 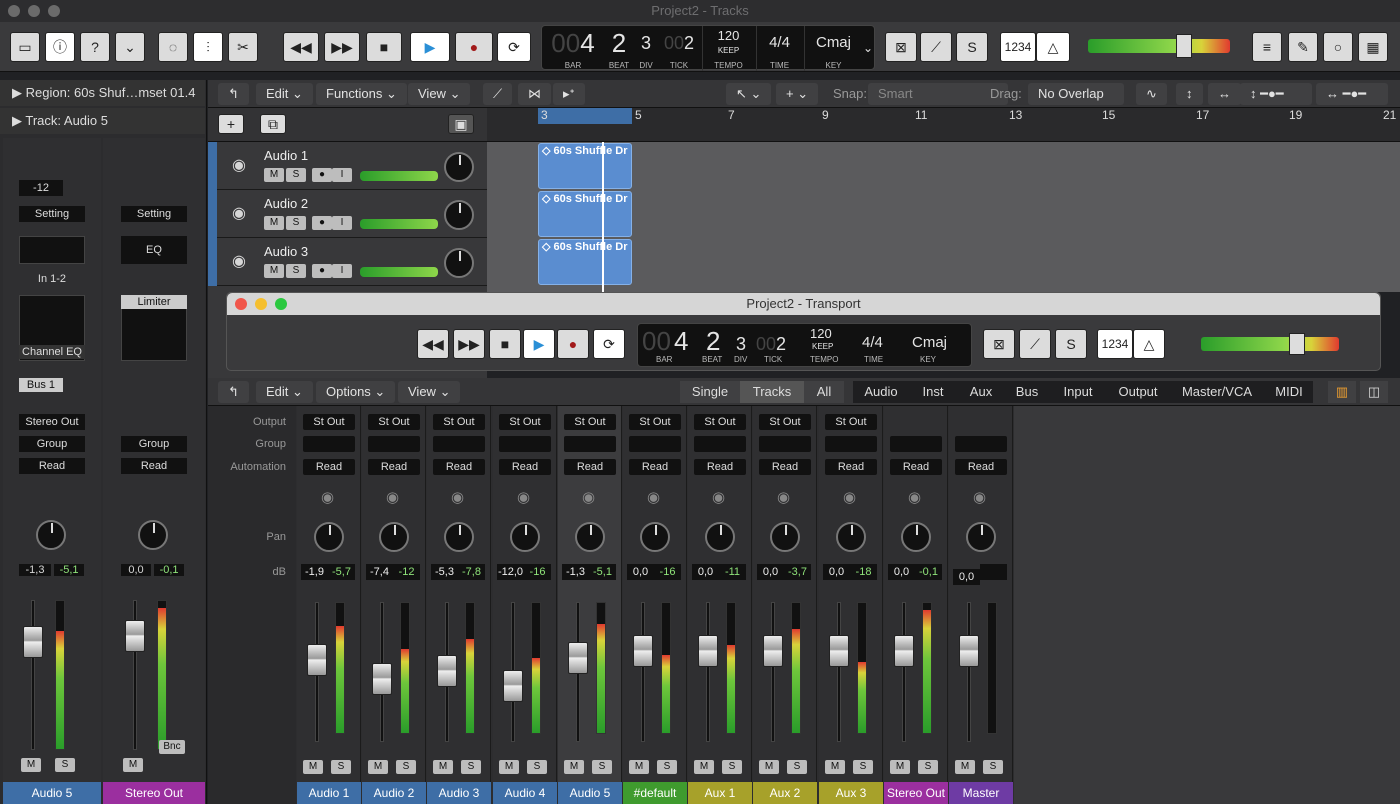 What do you see at coordinates (342, 271) in the screenshot?
I see `input-monitor-button: I` at bounding box center [342, 271].